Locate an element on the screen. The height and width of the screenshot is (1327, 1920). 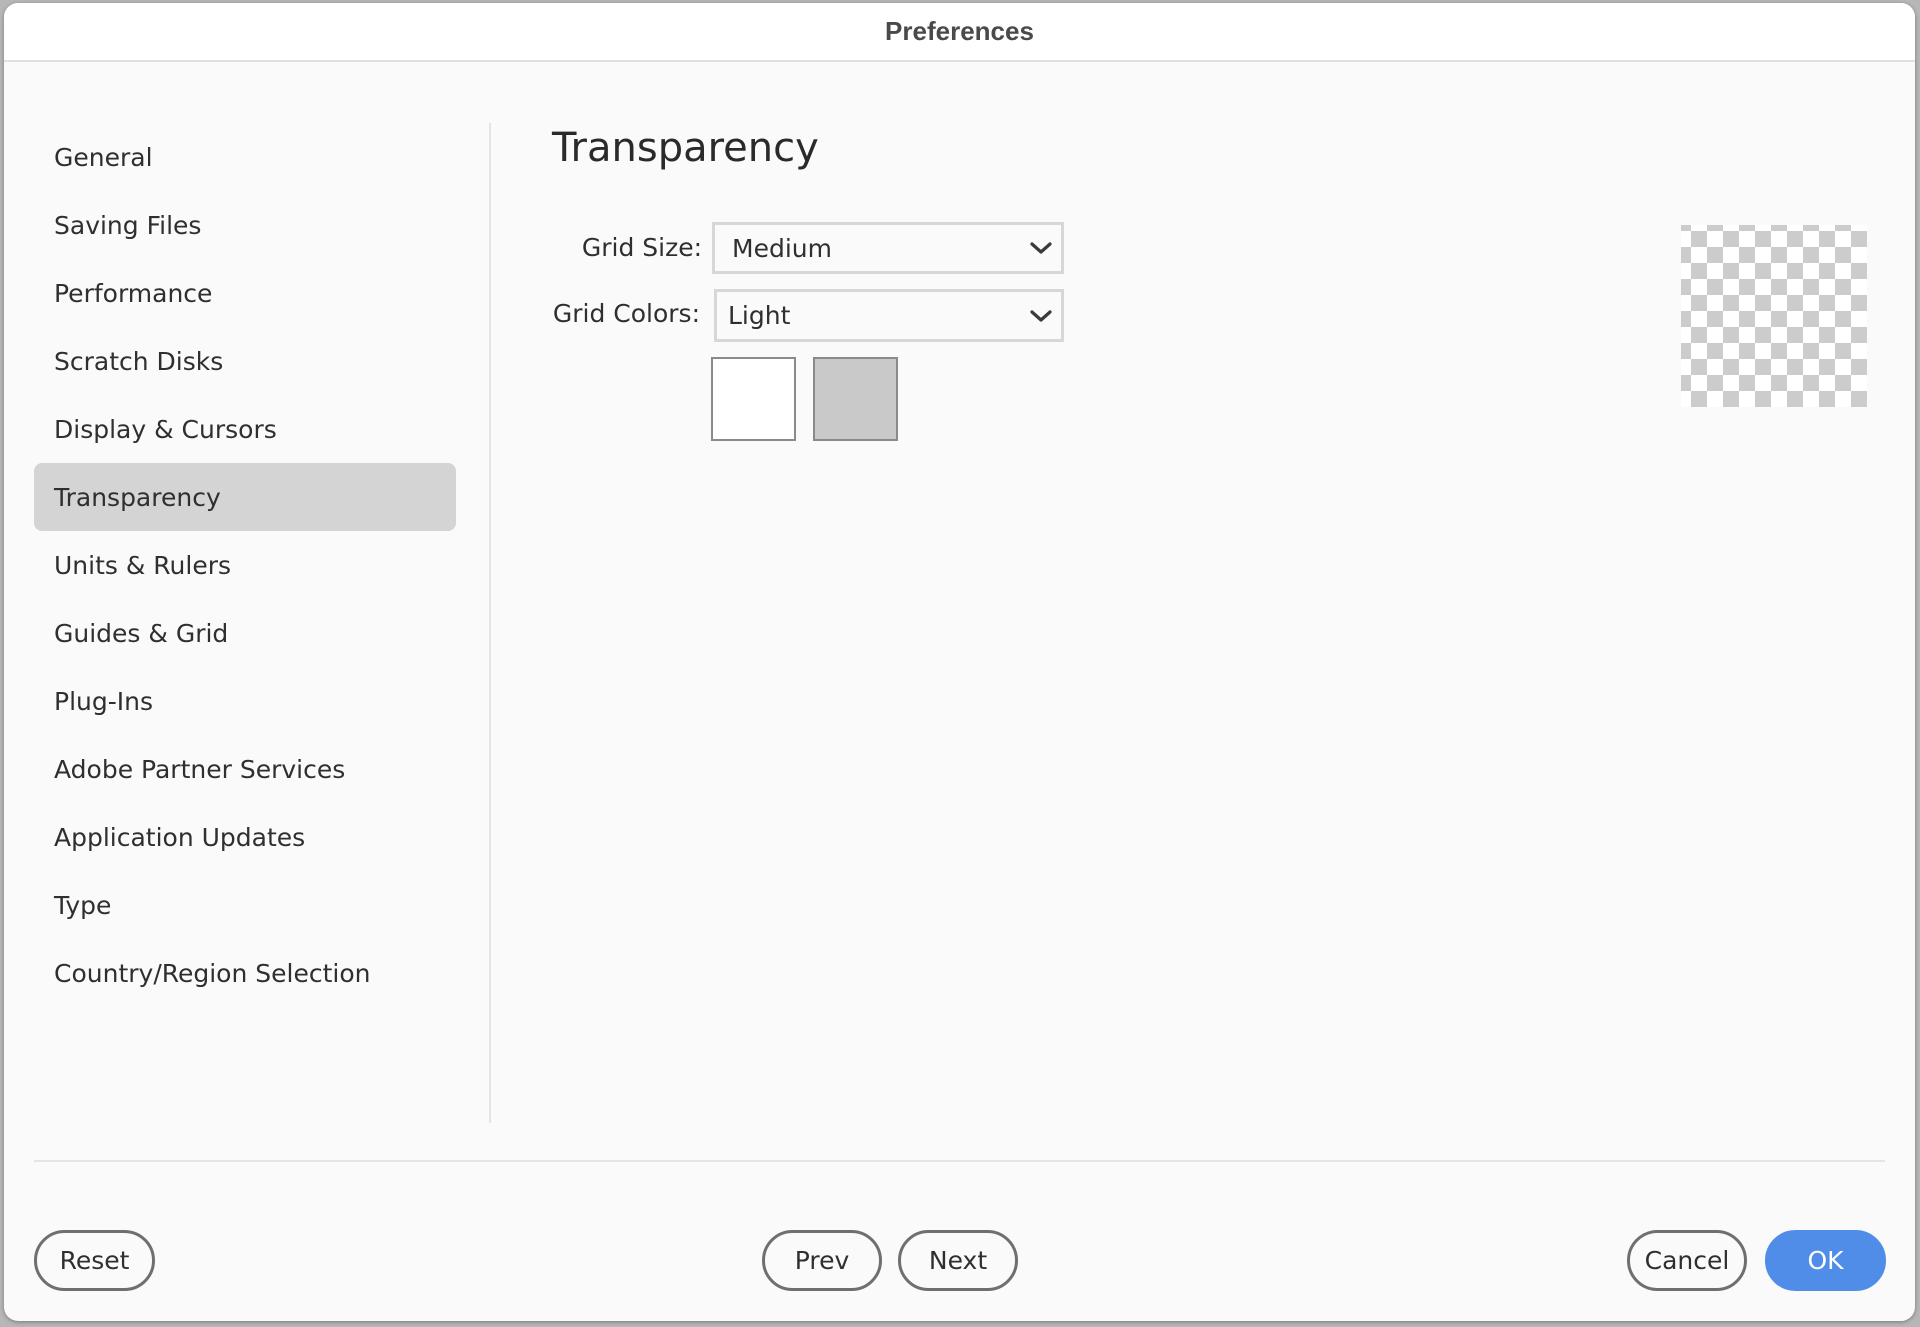
prev-button: Prev is located at coordinates (822, 1260).